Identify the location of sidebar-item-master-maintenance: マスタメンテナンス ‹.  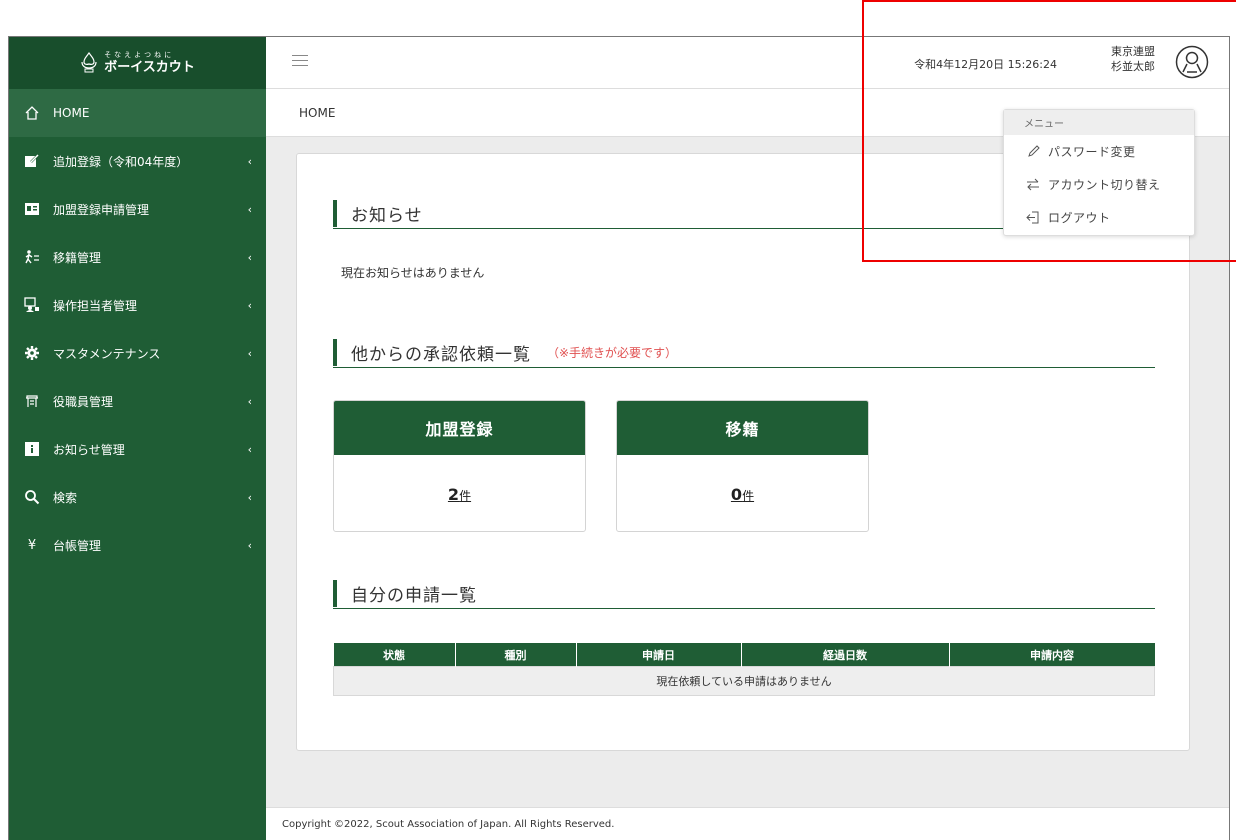
(137, 353).